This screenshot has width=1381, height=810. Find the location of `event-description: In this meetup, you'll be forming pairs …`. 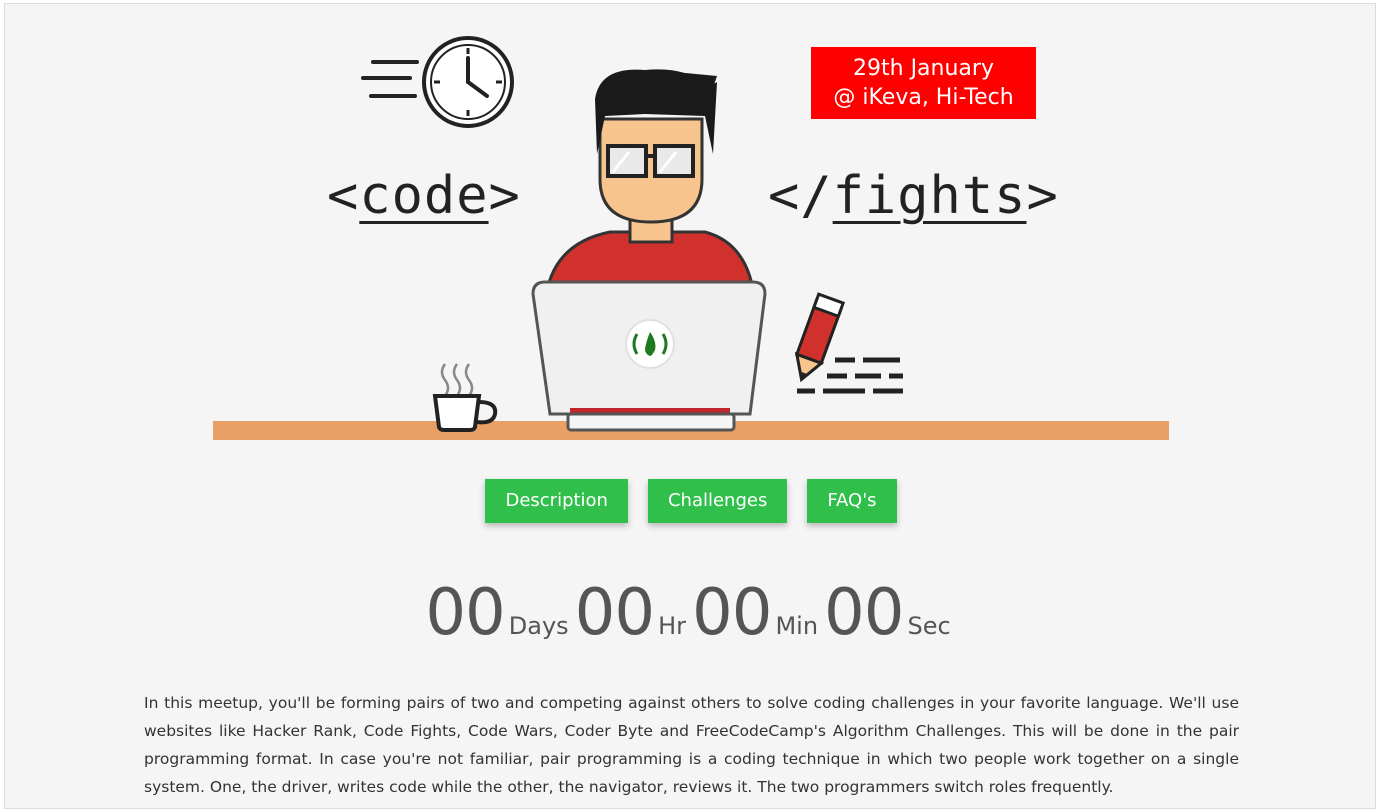

event-description: In this meetup, you'll be forming pairs … is located at coordinates (691, 745).